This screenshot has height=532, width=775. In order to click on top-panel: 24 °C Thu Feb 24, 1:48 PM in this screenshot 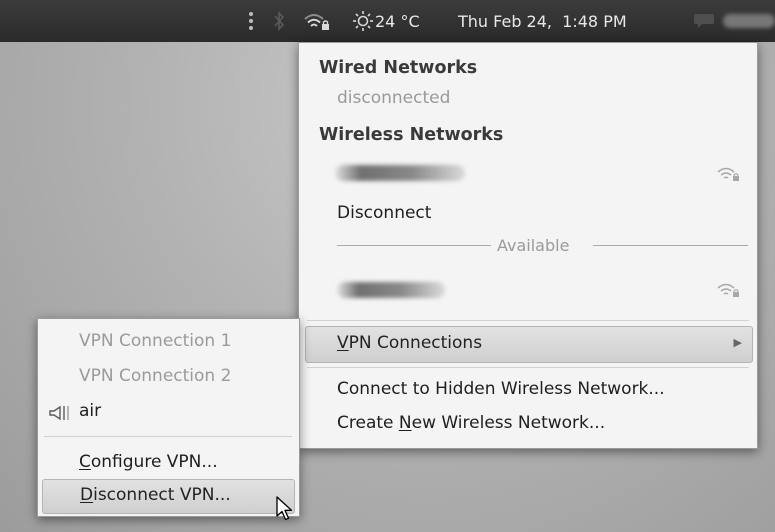, I will do `click(387, 21)`.